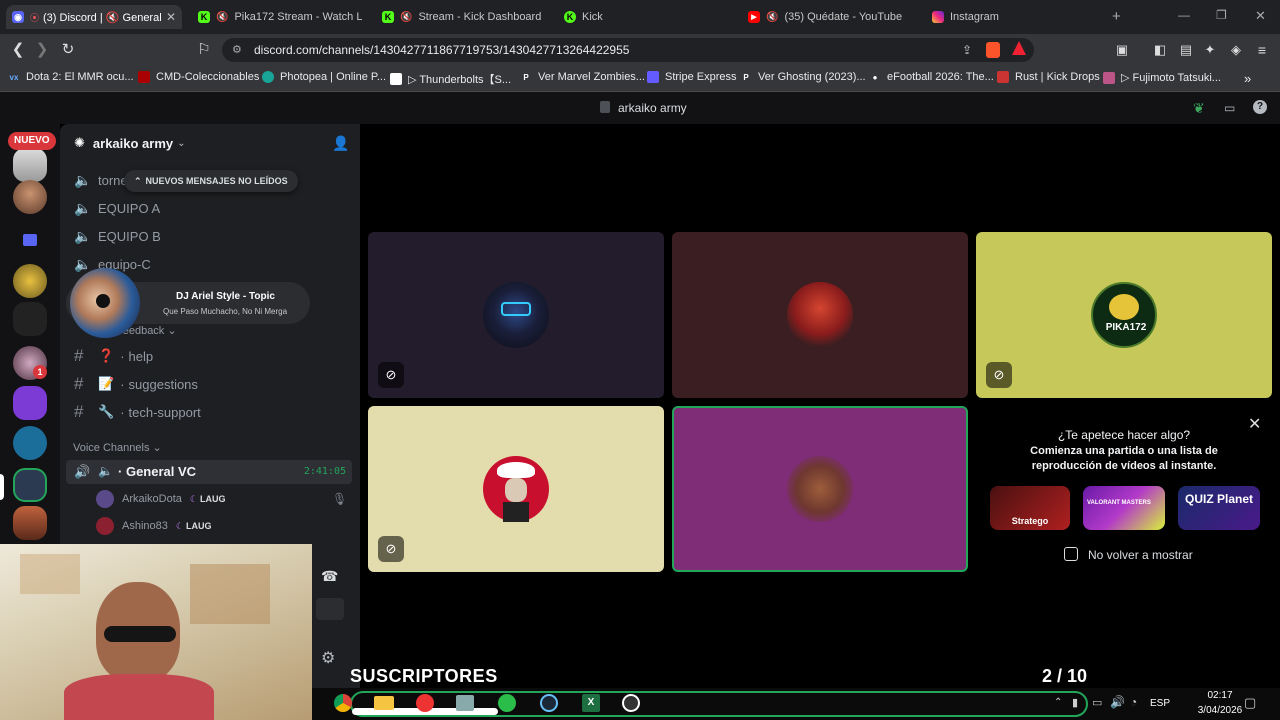 This screenshot has height=720, width=1280. Describe the element at coordinates (1058, 702) in the screenshot. I see `show-hidden-icons: ⌃` at that location.